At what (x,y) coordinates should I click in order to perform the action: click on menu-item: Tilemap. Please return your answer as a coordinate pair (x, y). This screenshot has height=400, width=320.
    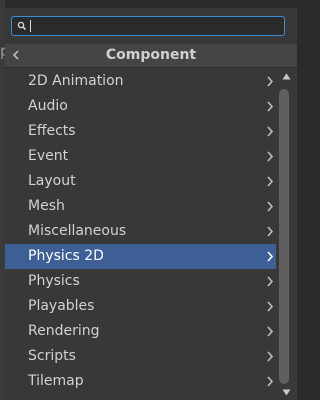
    Looking at the image, I should click on (140, 381).